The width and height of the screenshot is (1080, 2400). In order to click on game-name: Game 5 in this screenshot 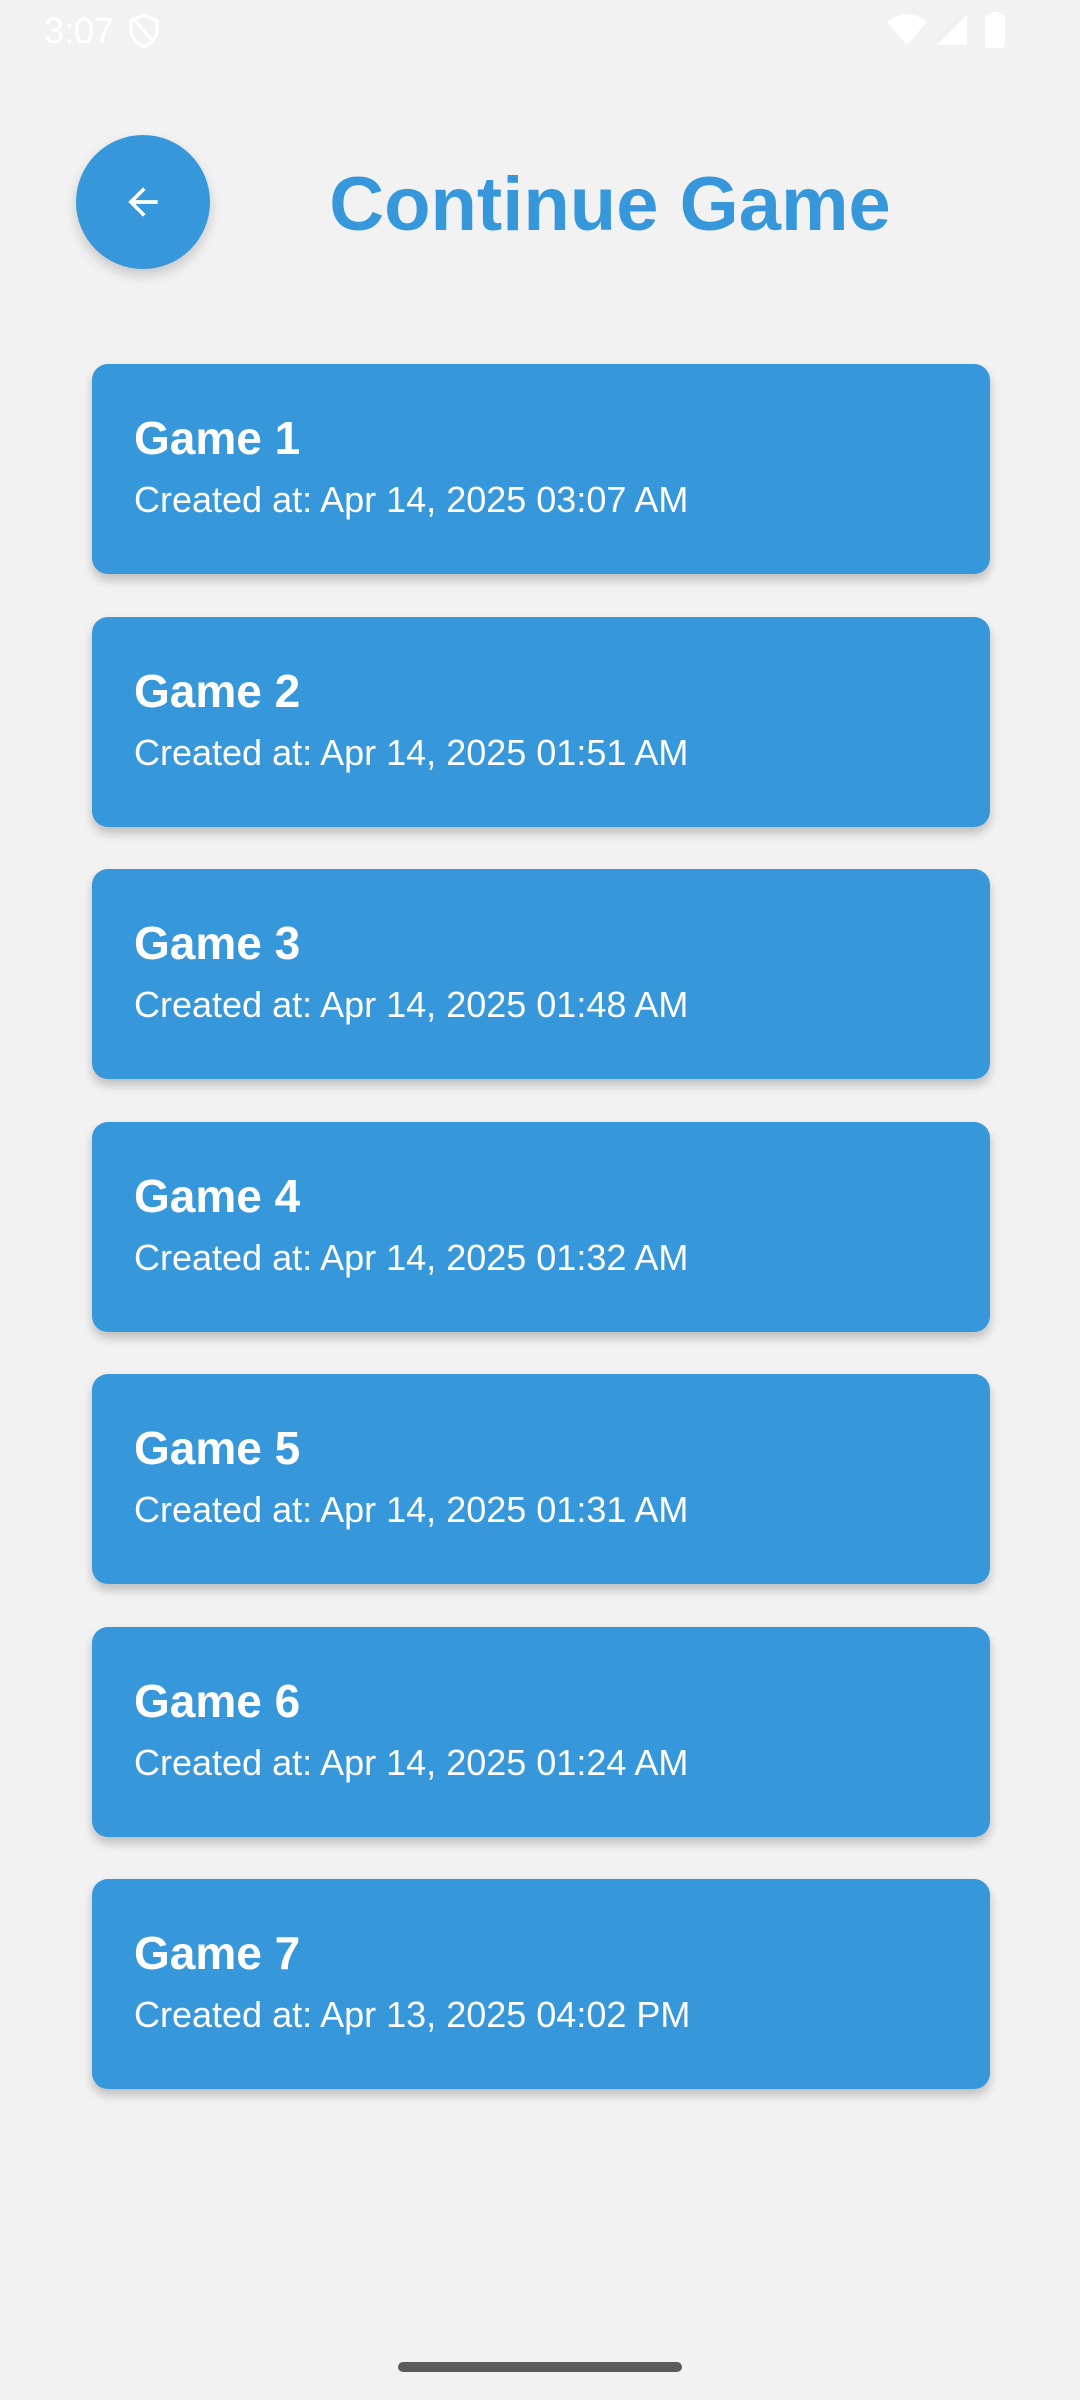, I will do `click(217, 1448)`.